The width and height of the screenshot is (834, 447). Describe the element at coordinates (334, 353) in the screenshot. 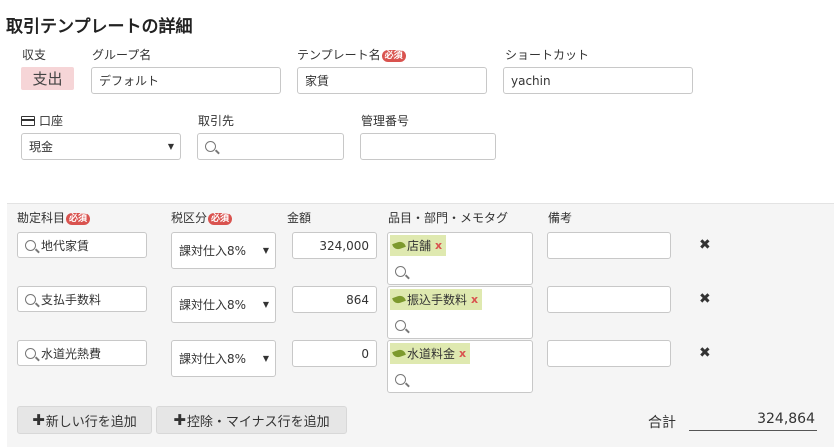

I see `amount-input: 0` at that location.